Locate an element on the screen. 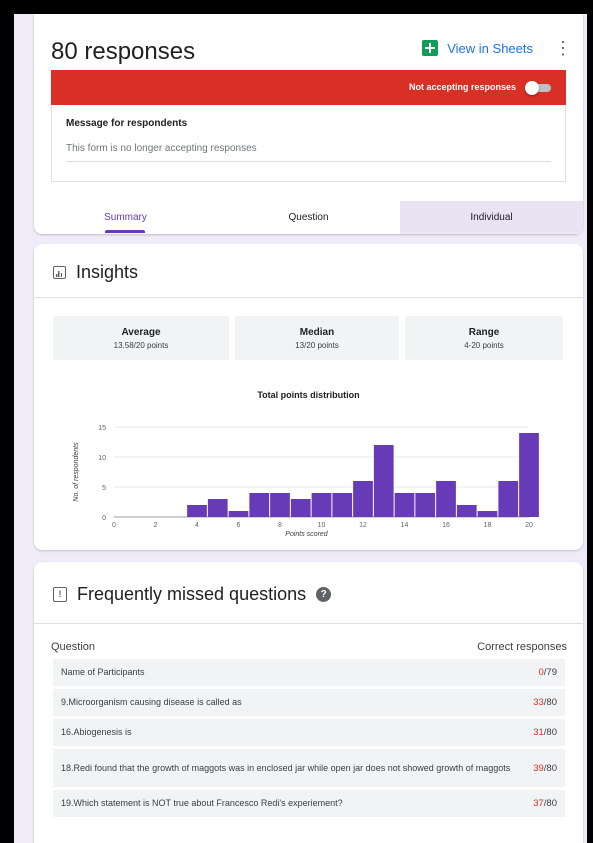 The width and height of the screenshot is (593, 843). accepting-responses-bar: Not accepting responses is located at coordinates (308, 87).